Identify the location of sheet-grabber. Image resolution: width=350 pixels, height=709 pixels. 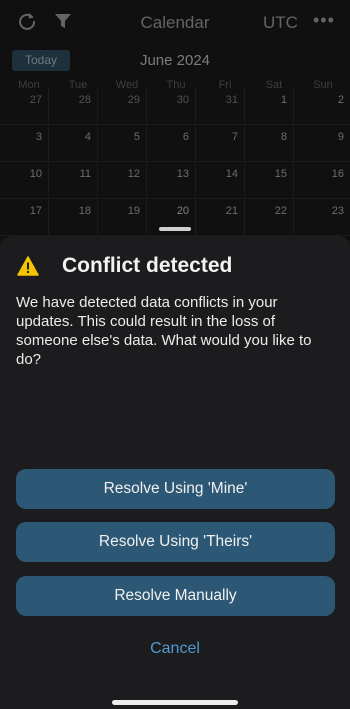
(175, 229).